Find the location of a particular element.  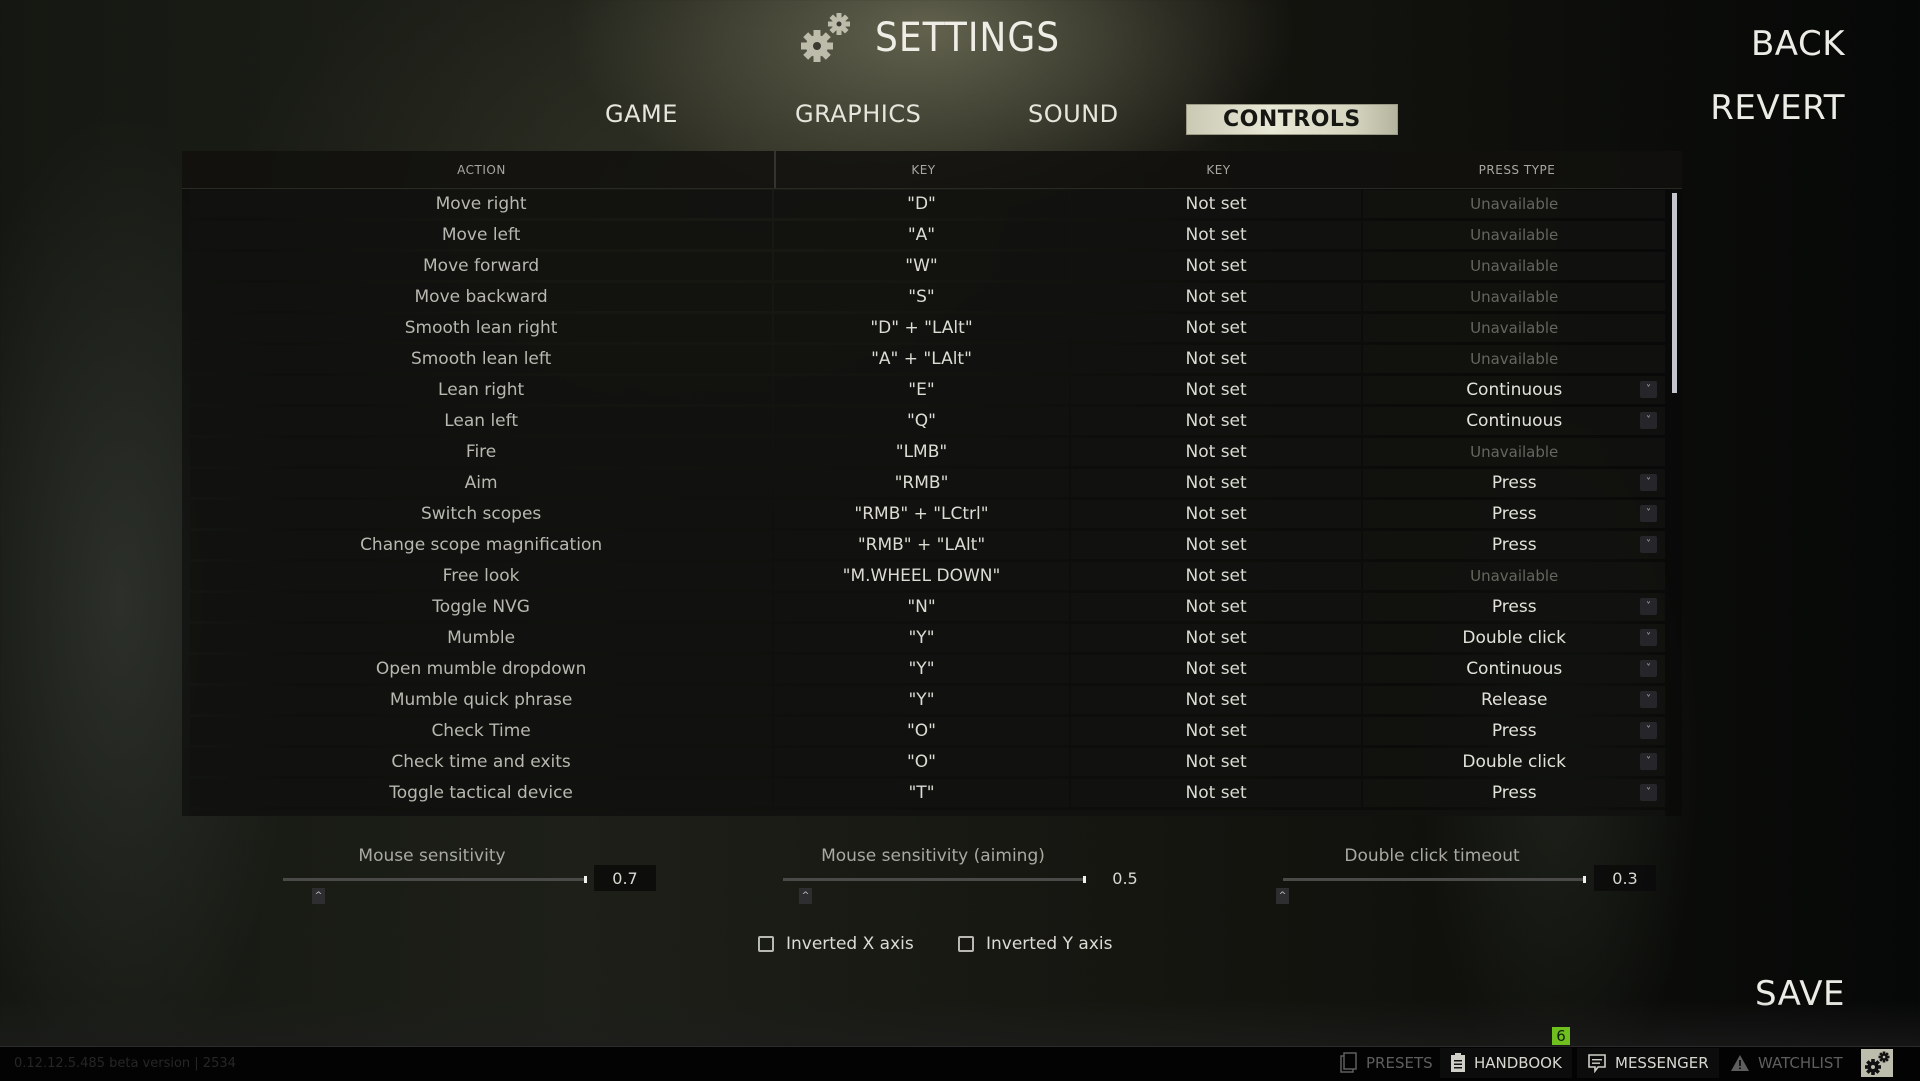

step-up-mouse-sensitivity-aiming: ^ is located at coordinates (805, 896).